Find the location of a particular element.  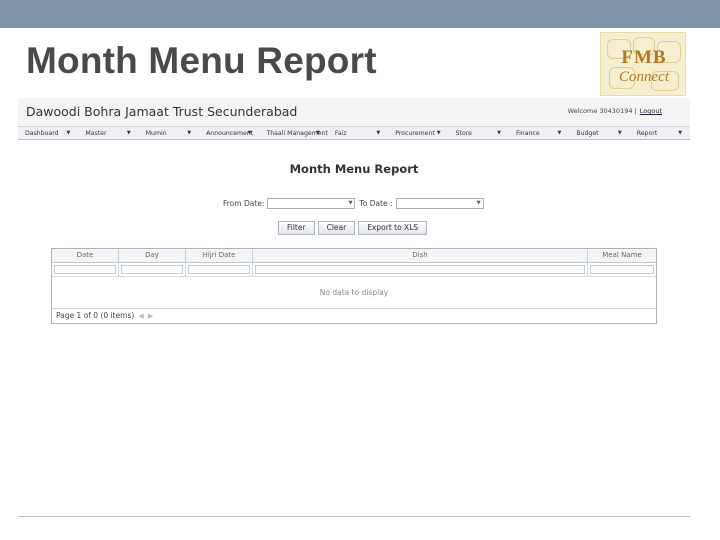

grid-filter-row is located at coordinates (354, 270).